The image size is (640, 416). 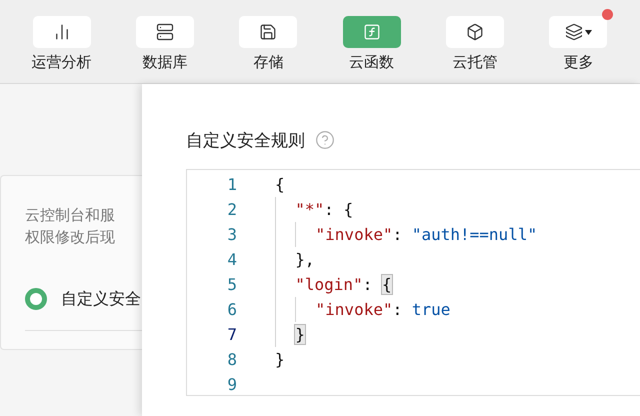 I want to click on description-text: 云控制台和服, so click(x=70, y=215).